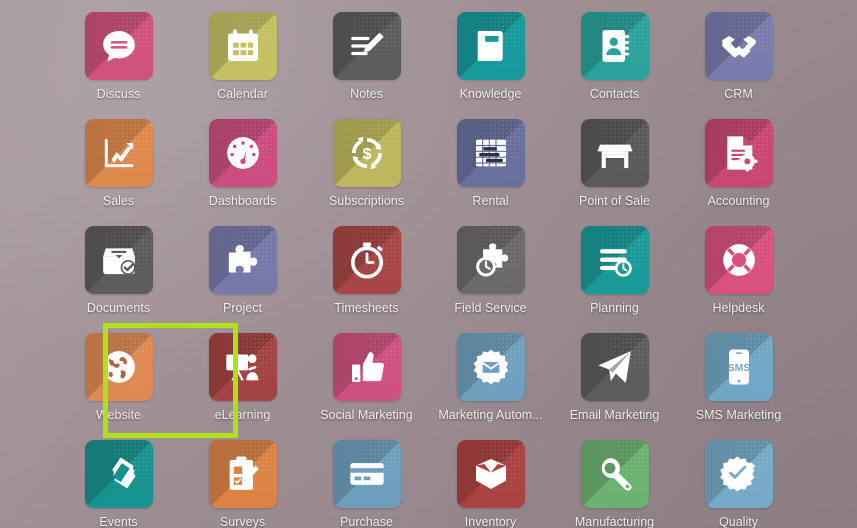 This screenshot has height=528, width=857. Describe the element at coordinates (118, 308) in the screenshot. I see `app-label: Documents` at that location.